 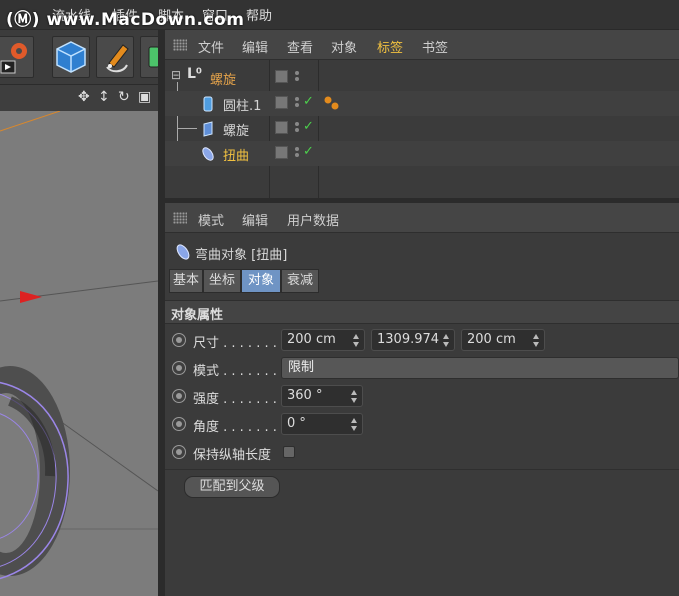 I want to click on axis-arrow-icon, so click(x=31, y=297).